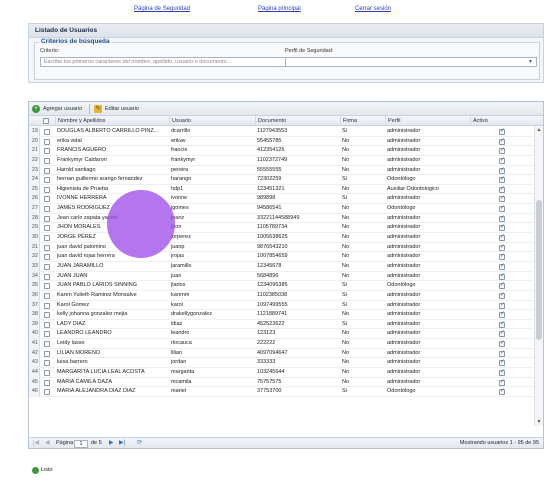 The image size is (553, 481). Describe the element at coordinates (427, 121) in the screenshot. I see `col-header-profile: Perfil` at that location.